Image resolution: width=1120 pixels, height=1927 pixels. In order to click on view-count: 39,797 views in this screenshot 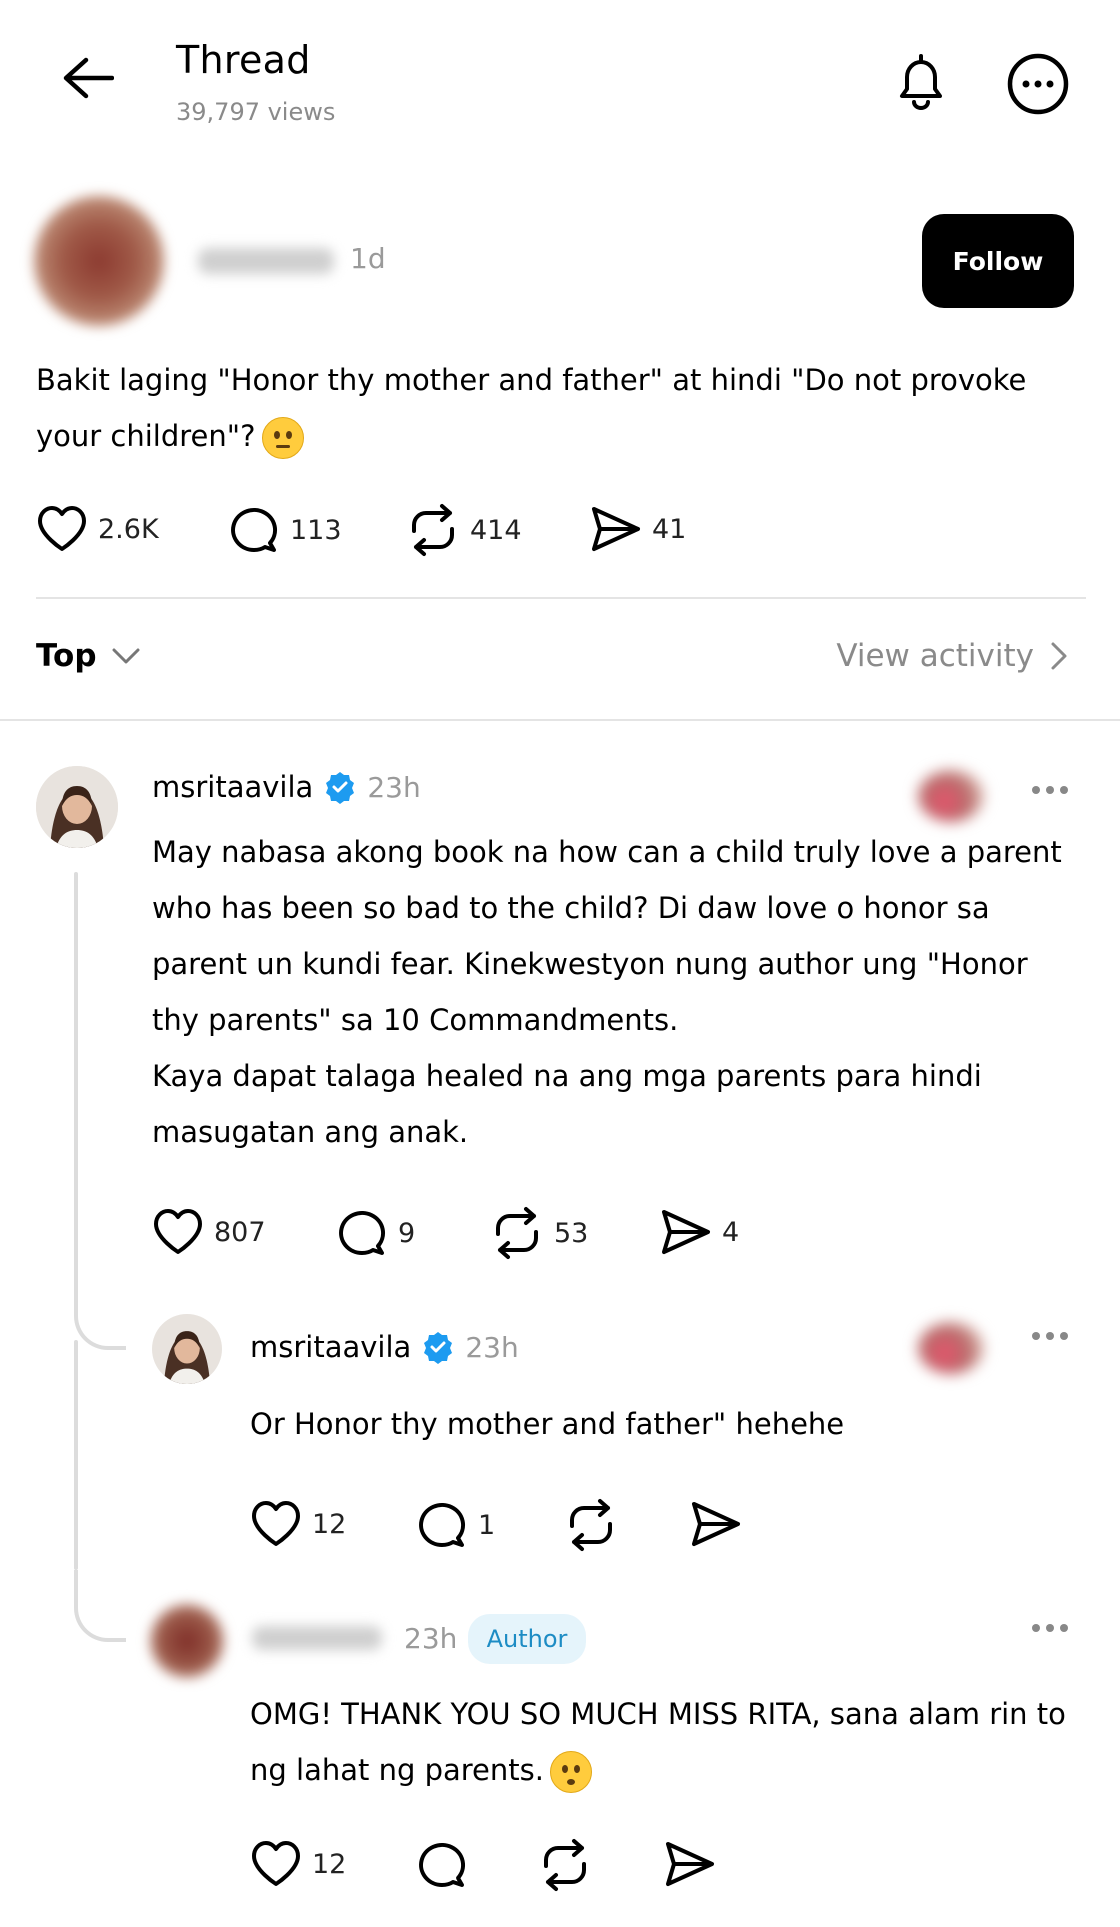, I will do `click(256, 112)`.